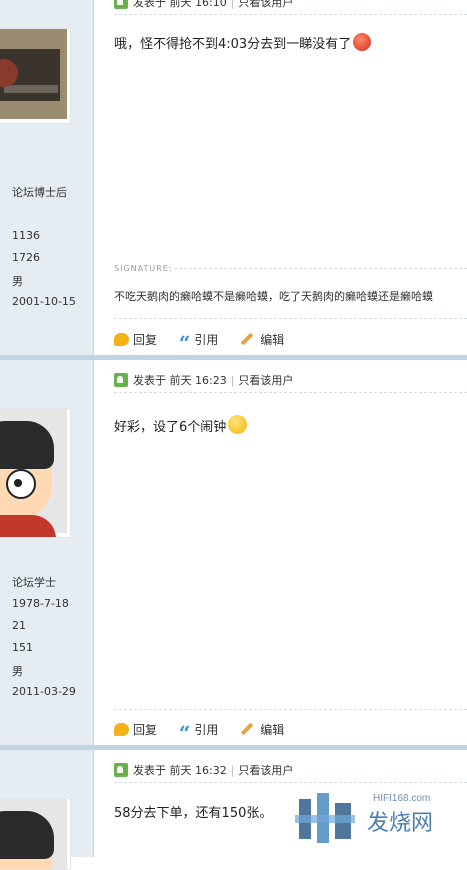 This screenshot has height=870, width=467. I want to click on user-sidebar, so click(47, 810).